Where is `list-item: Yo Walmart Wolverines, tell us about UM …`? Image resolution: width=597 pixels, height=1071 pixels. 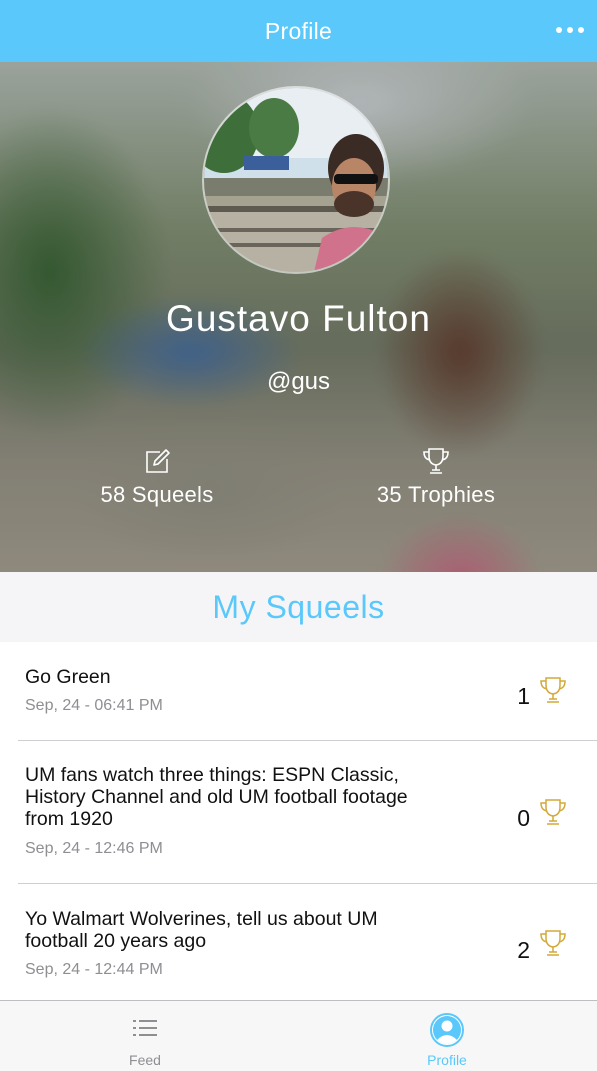
list-item: Yo Walmart Wolverines, tell us about UM … is located at coordinates (298, 942).